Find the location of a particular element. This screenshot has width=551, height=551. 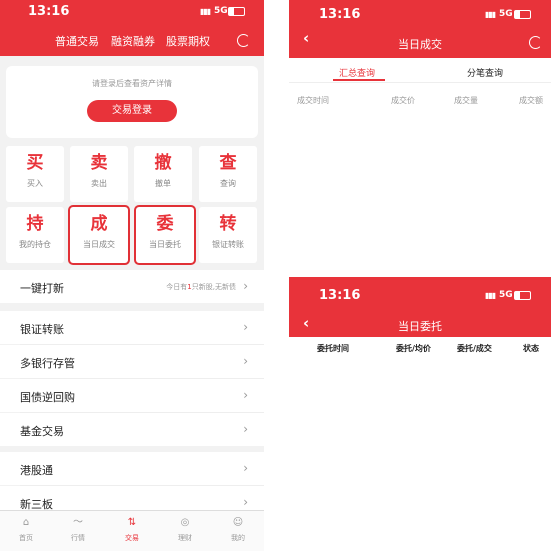

query-glyph: 查 is located at coordinates (228, 163).